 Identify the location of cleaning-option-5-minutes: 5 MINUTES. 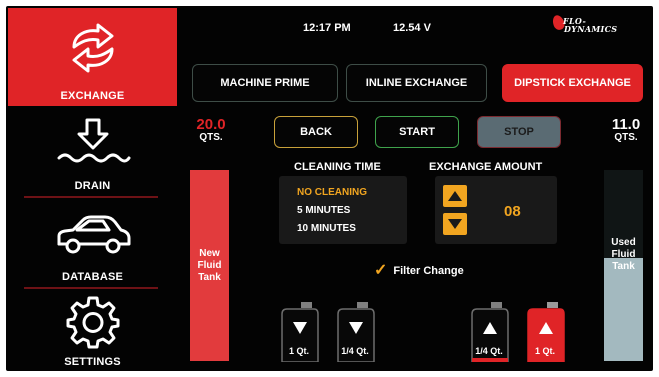
(323, 210).